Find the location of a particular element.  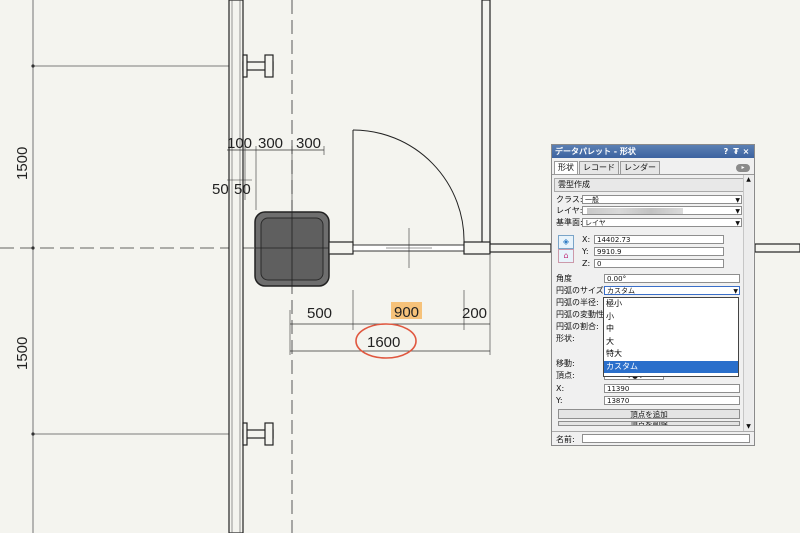

option-medium: 中 is located at coordinates (671, 329).